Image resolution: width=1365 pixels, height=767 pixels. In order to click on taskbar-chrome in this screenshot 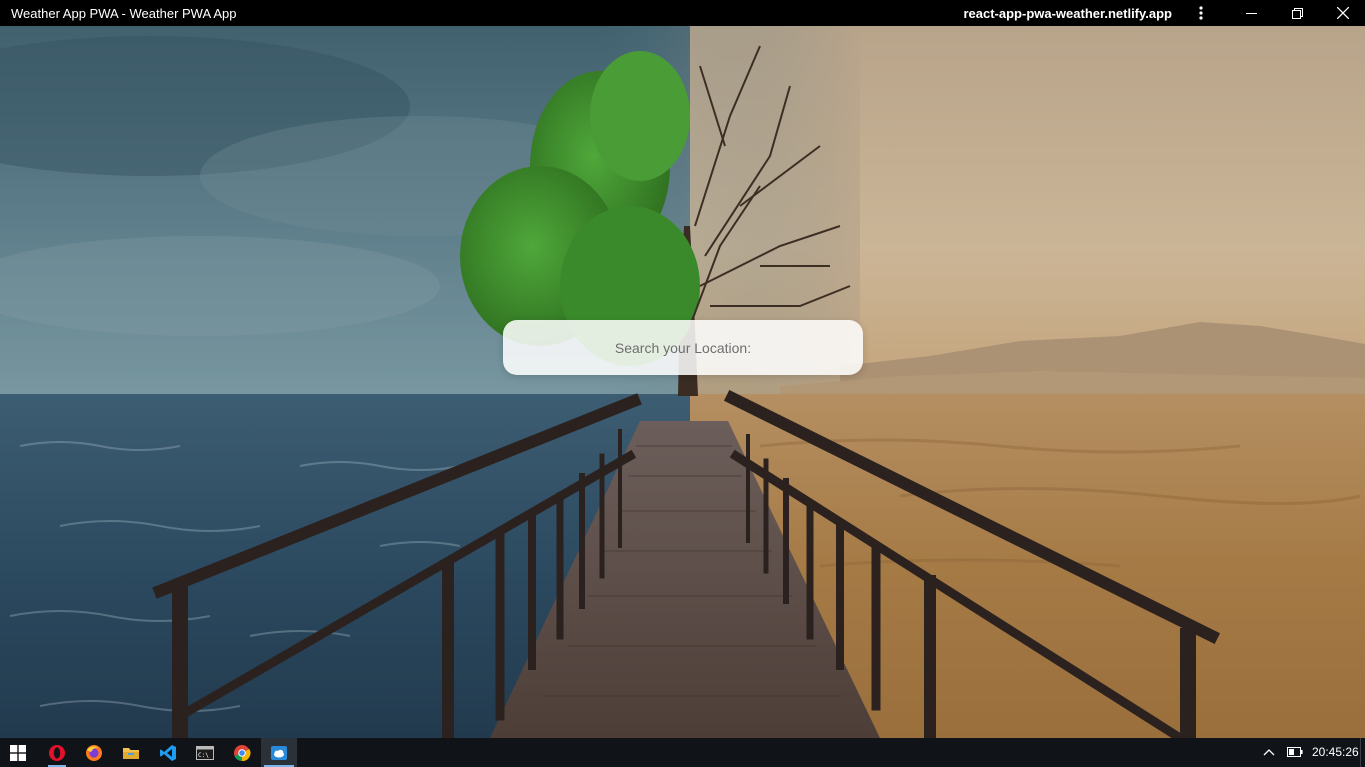, I will do `click(242, 752)`.